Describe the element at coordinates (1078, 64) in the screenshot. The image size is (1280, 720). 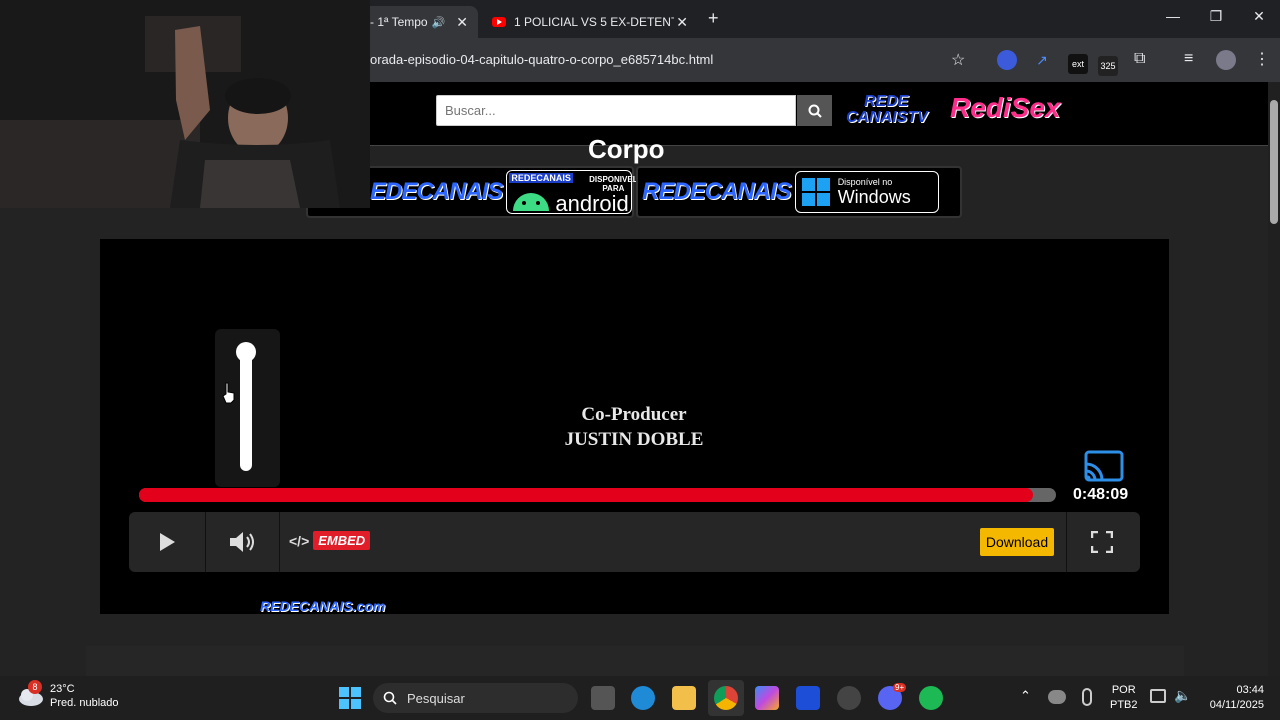
I see `extension-ext-icon: ext` at that location.